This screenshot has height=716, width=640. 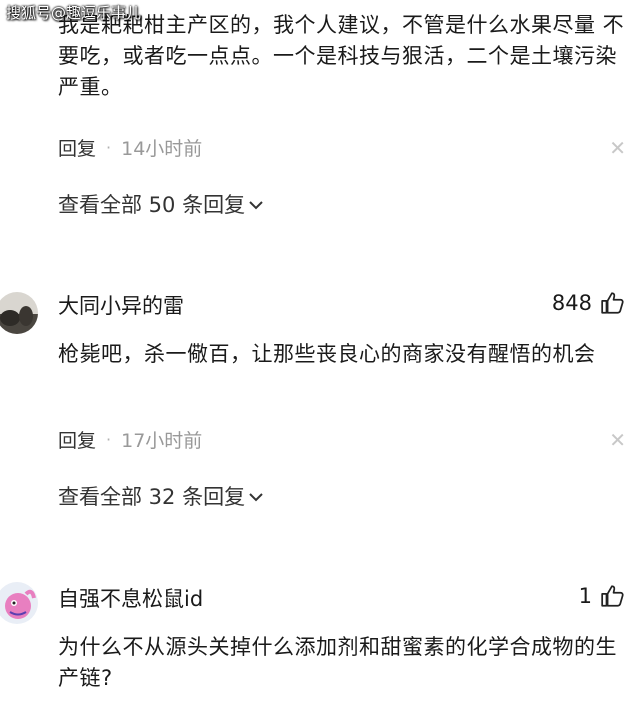 I want to click on comment-text: 枪毙吧，杀一儆百，让那些丧良心的商家没有醒悟的机会, so click(x=327, y=354).